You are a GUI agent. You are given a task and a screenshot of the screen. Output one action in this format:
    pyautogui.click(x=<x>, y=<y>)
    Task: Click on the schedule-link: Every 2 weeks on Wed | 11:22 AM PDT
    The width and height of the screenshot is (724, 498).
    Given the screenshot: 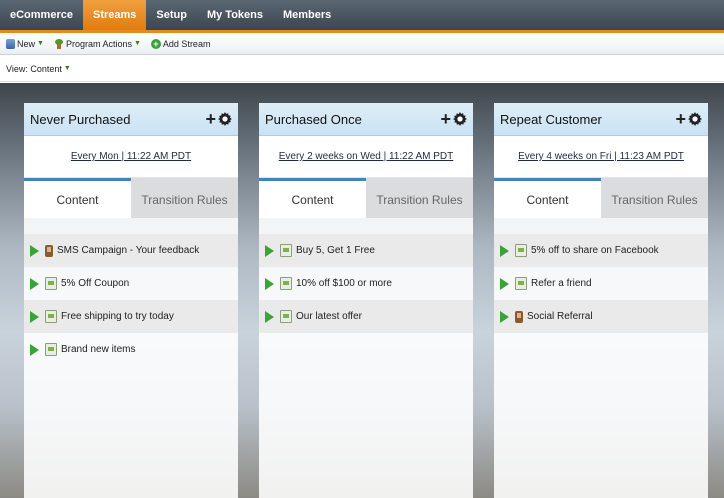 What is the action you would take?
    pyautogui.click(x=366, y=156)
    